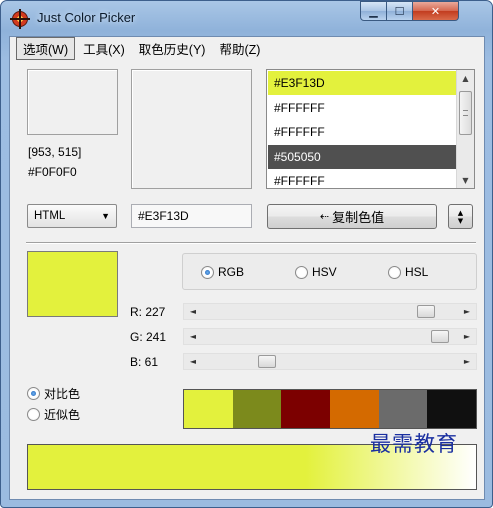 The height and width of the screenshot is (508, 493). Describe the element at coordinates (191, 216) in the screenshot. I see `hex-value-input: #E3F13D` at that location.